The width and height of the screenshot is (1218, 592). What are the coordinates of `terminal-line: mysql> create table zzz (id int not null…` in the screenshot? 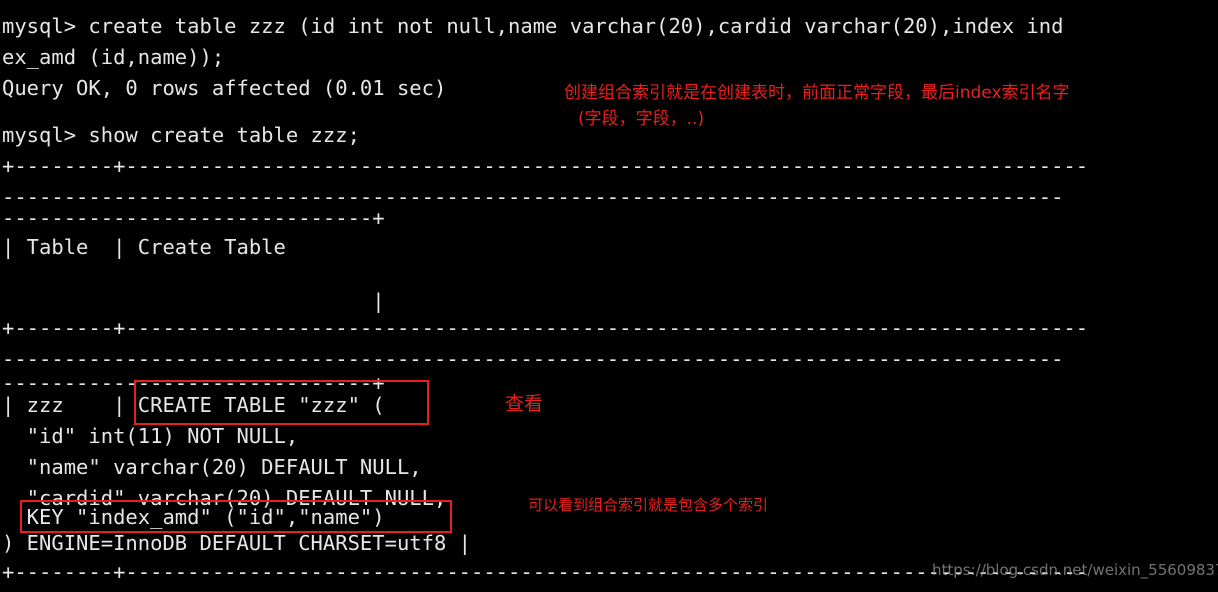 It's located at (533, 26).